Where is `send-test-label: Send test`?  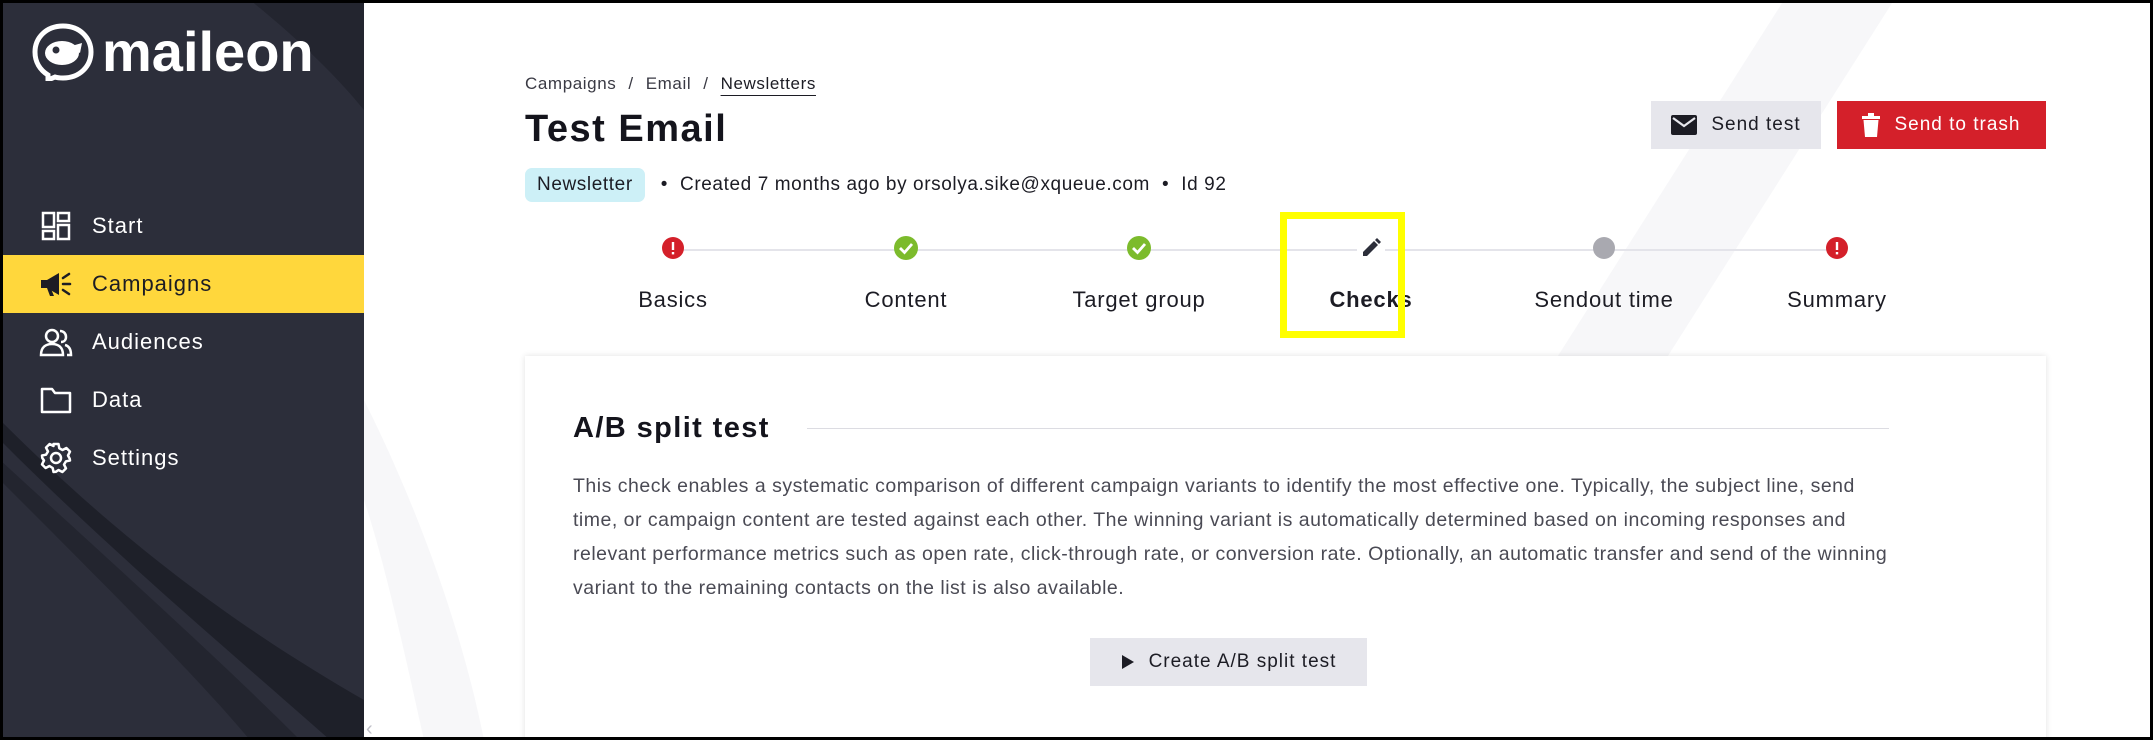
send-test-label: Send test is located at coordinates (1756, 124).